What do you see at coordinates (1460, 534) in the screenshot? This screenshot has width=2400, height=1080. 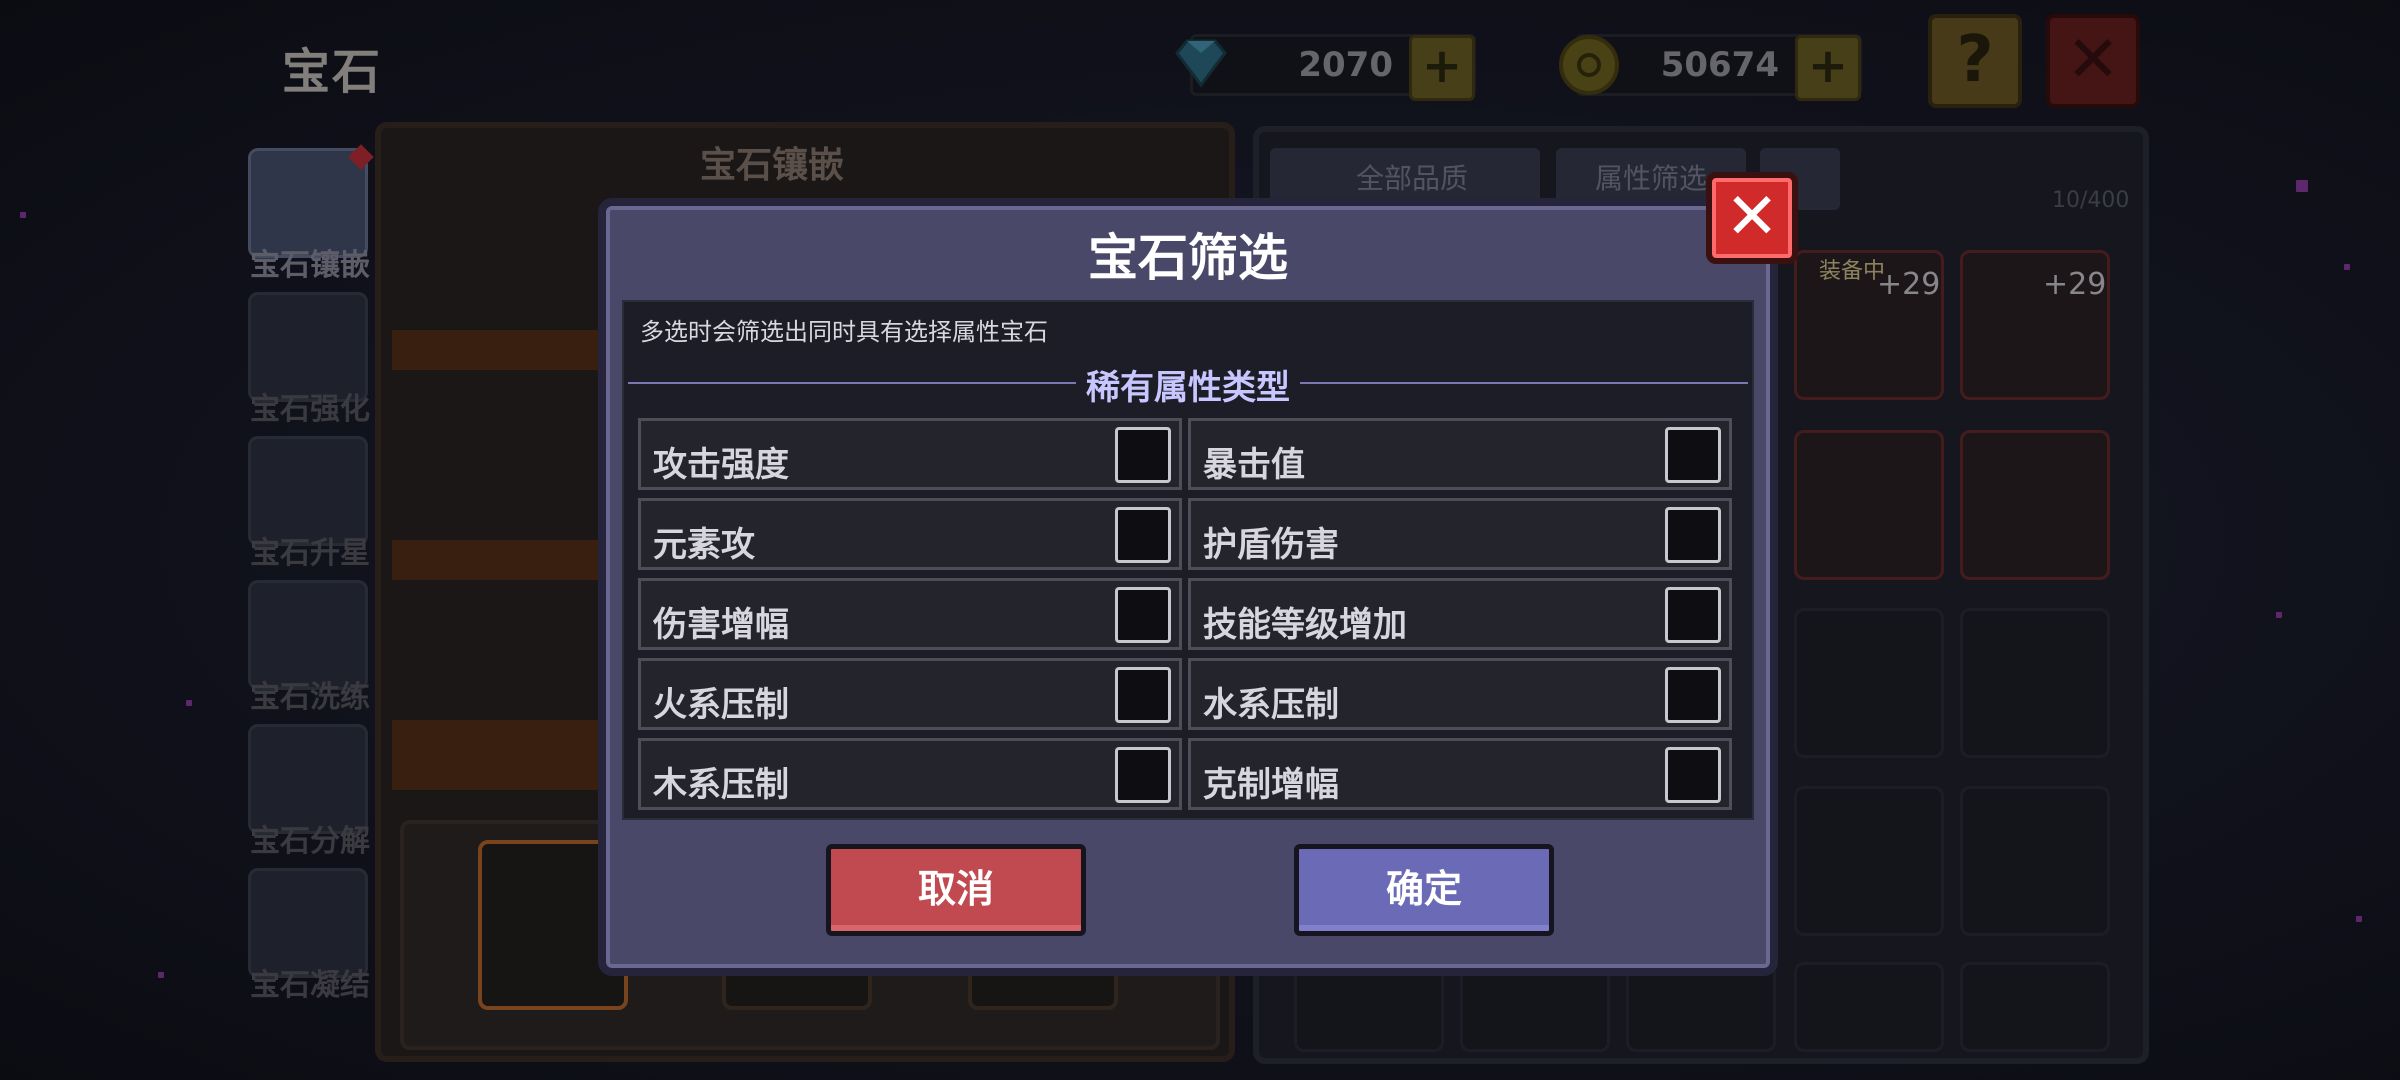 I see `filter-option-shield-damage: 护盾伤害` at bounding box center [1460, 534].